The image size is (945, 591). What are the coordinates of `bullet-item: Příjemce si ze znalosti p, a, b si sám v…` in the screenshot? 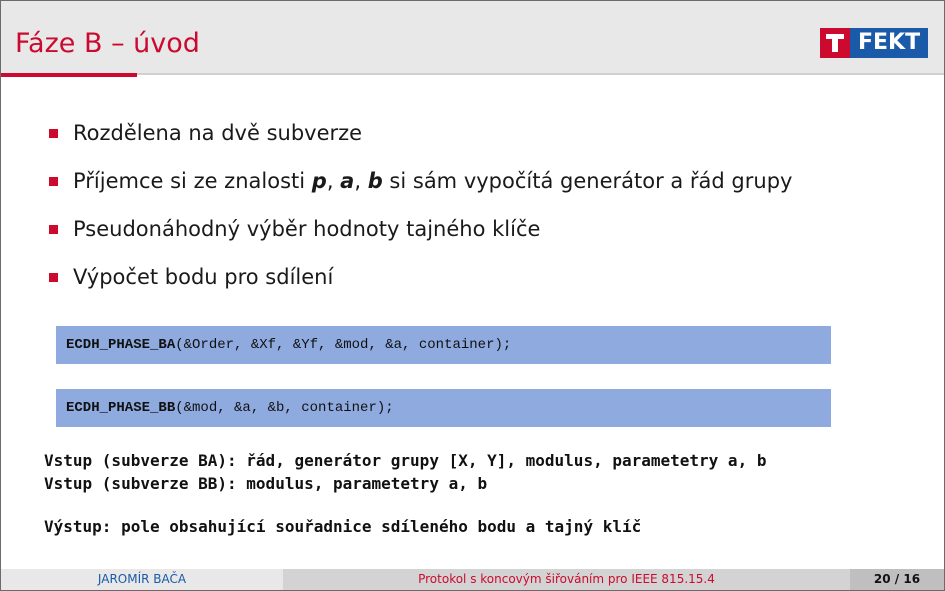 It's located at (420, 181).